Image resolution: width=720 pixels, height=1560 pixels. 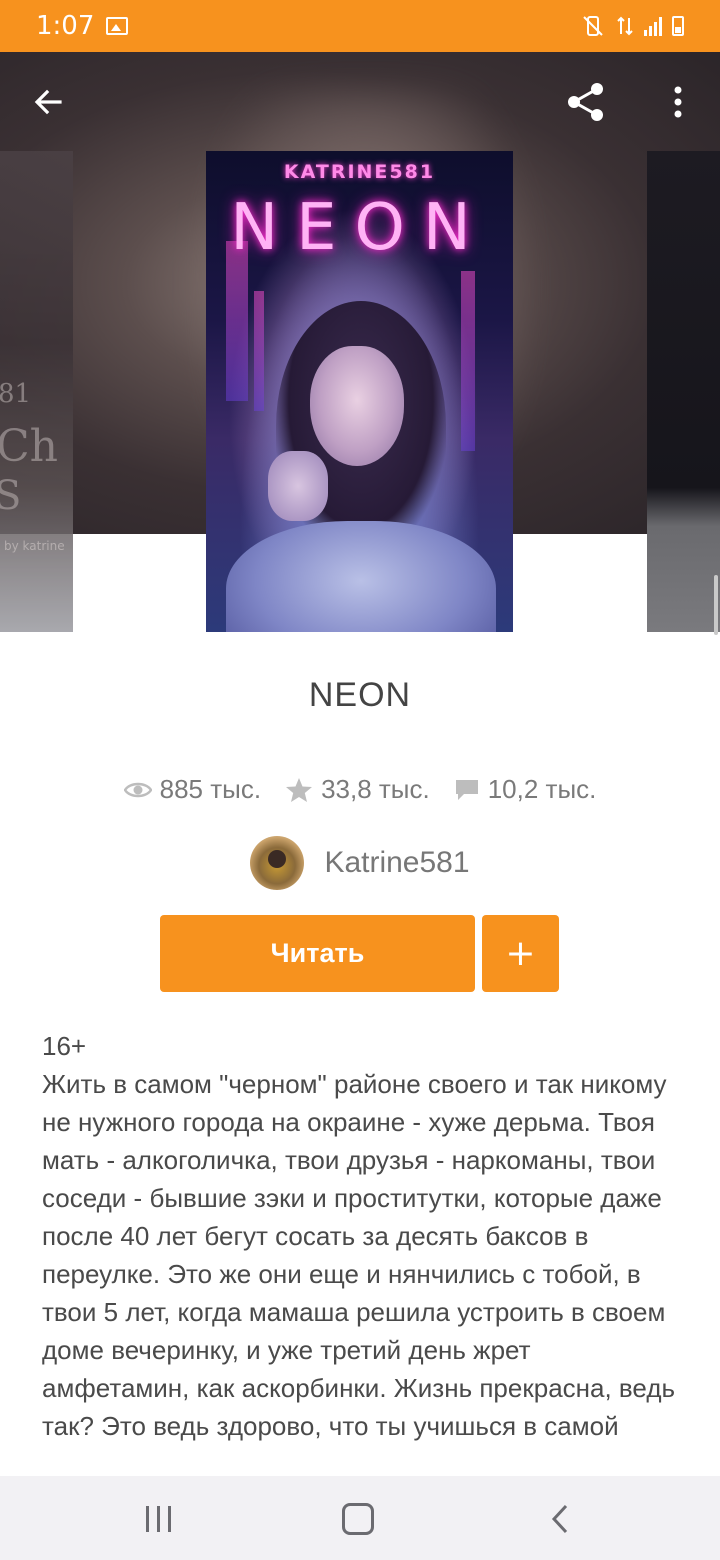 I want to click on system-back-button, so click(x=560, y=1519).